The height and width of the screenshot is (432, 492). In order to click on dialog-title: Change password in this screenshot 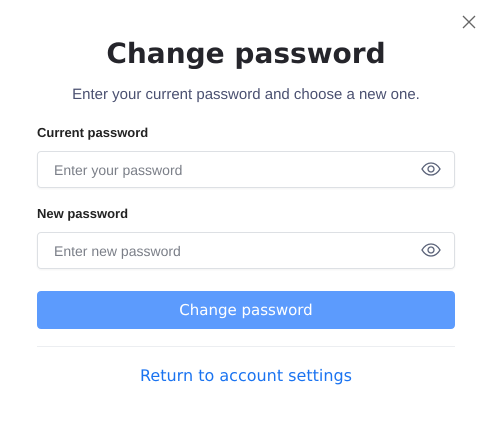, I will do `click(246, 54)`.